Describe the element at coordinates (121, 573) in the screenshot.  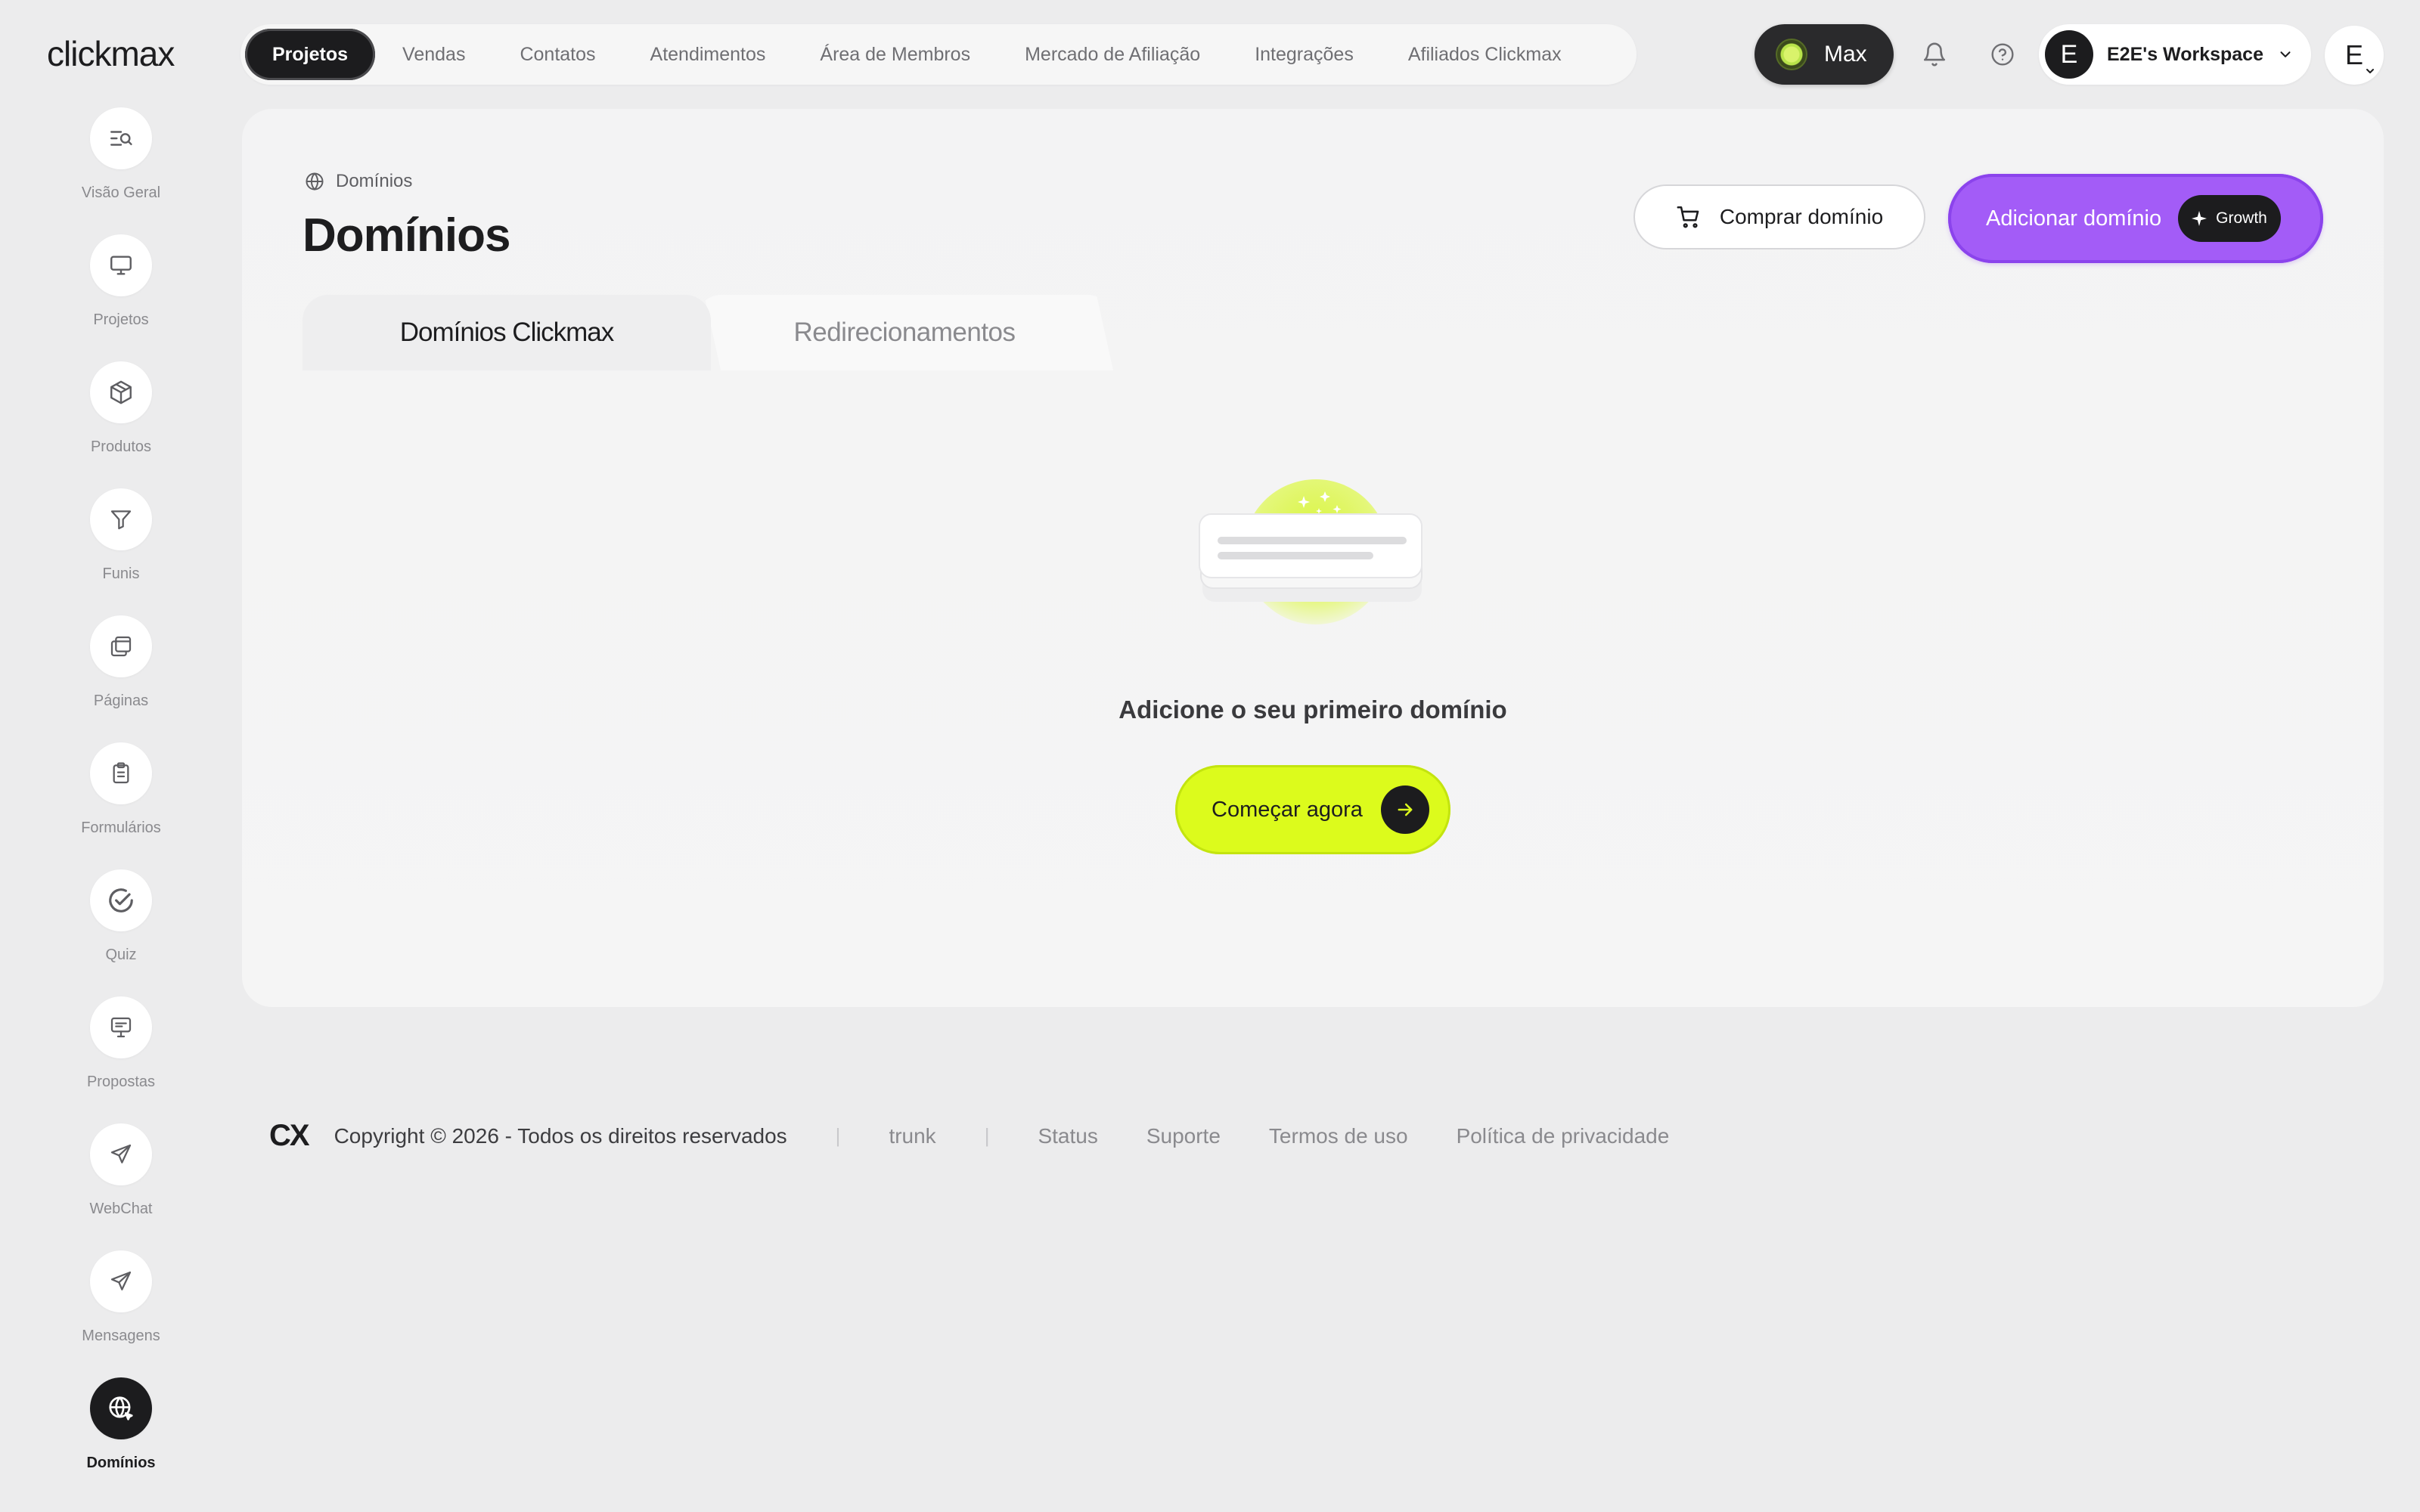
I see `sidebar-item-label: Funis` at that location.